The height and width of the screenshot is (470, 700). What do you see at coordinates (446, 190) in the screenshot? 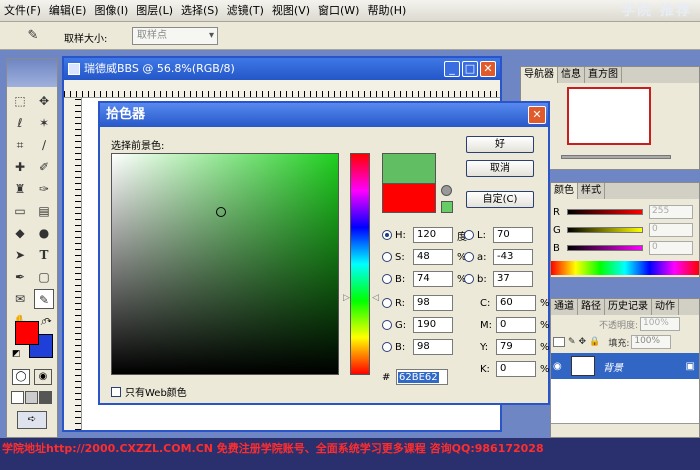
I see `gamut-warning-icon` at bounding box center [446, 190].